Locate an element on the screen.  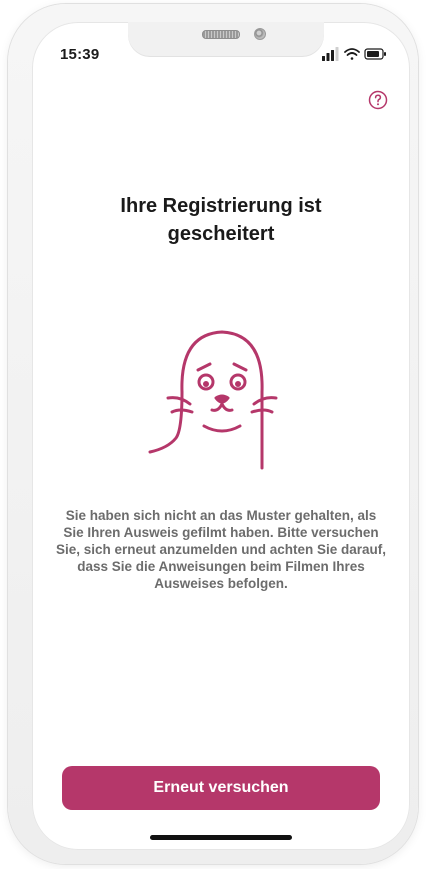
wifi-icon is located at coordinates (352, 54).